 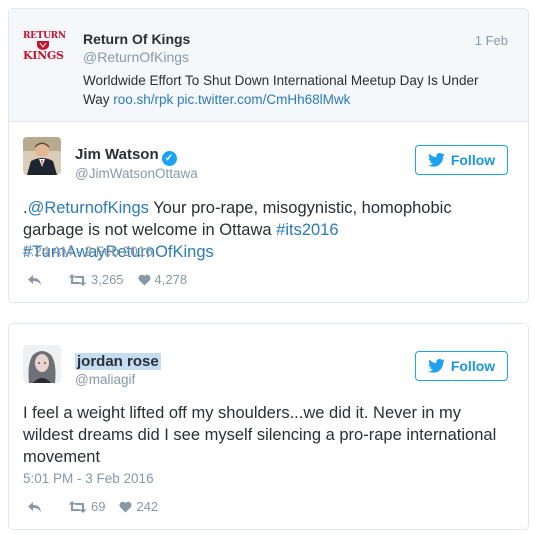 What do you see at coordinates (491, 40) in the screenshot?
I see `quoted-tweet-date: 1 Feb` at bounding box center [491, 40].